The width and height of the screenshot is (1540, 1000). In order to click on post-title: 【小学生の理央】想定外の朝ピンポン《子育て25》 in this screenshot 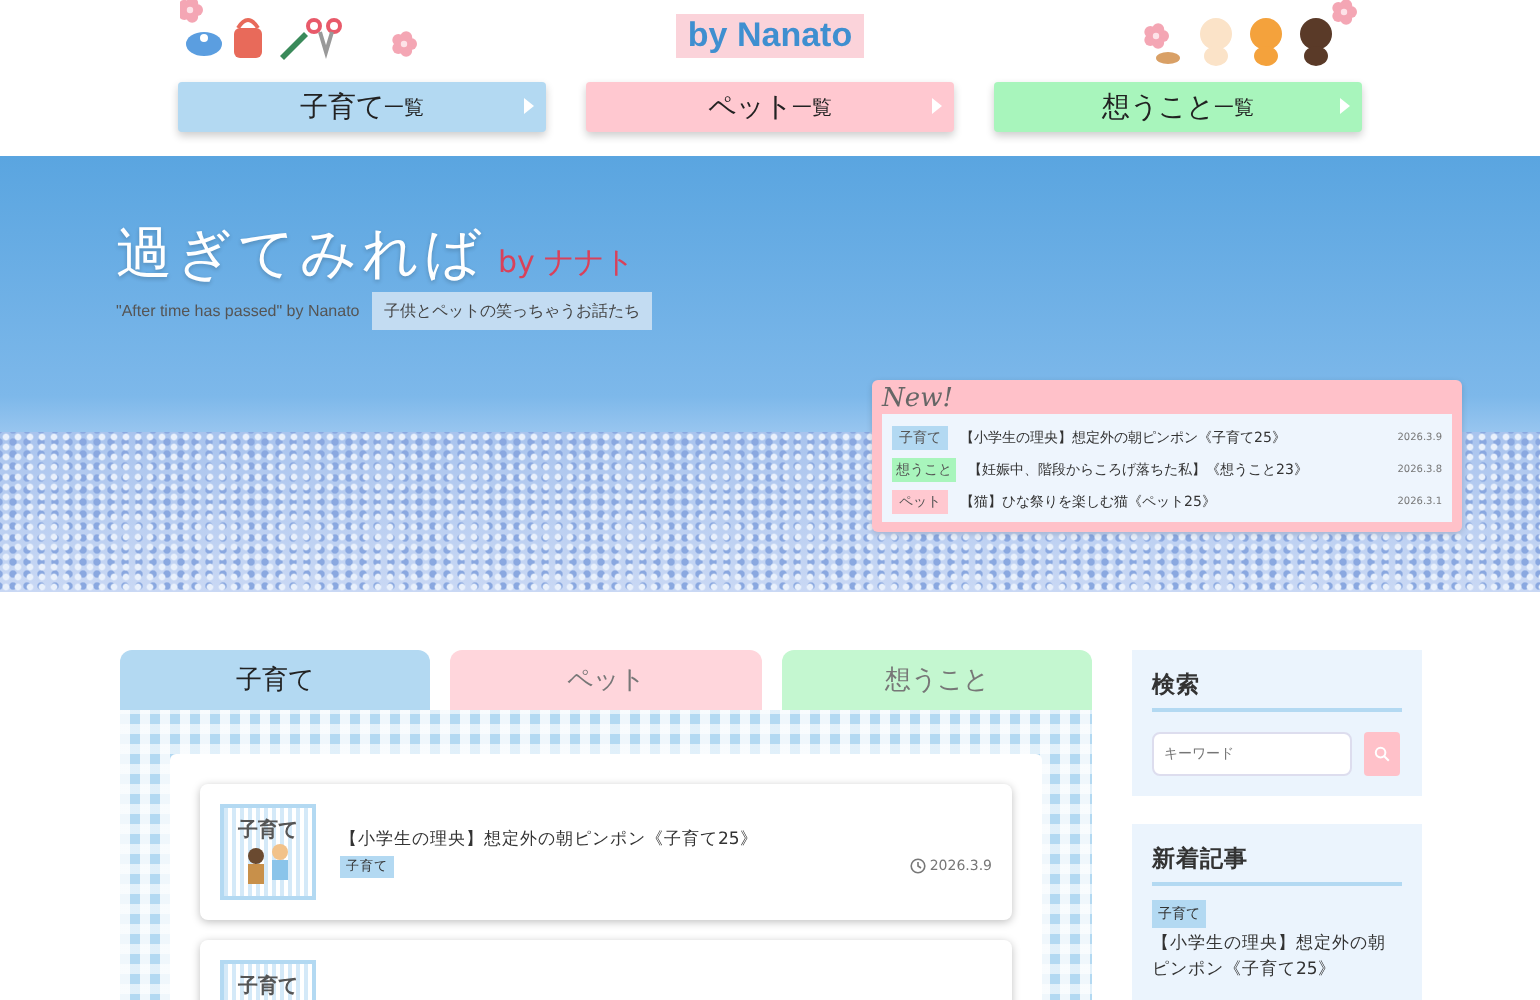, I will do `click(550, 839)`.